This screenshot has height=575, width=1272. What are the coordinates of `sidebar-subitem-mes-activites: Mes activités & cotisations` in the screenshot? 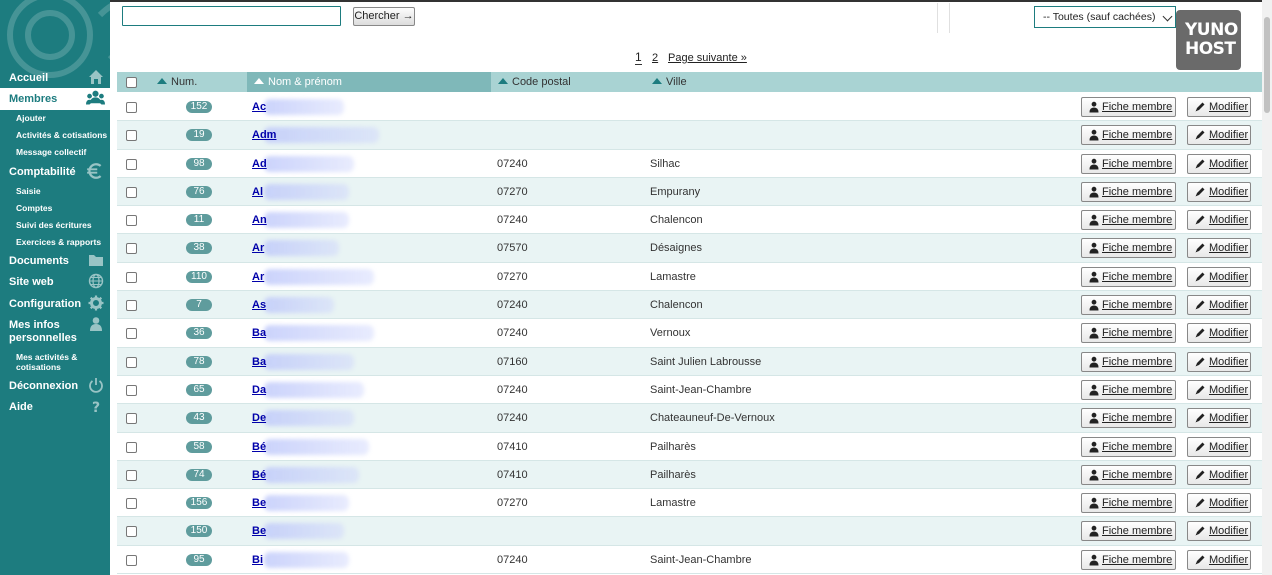 It's located at (56, 362).